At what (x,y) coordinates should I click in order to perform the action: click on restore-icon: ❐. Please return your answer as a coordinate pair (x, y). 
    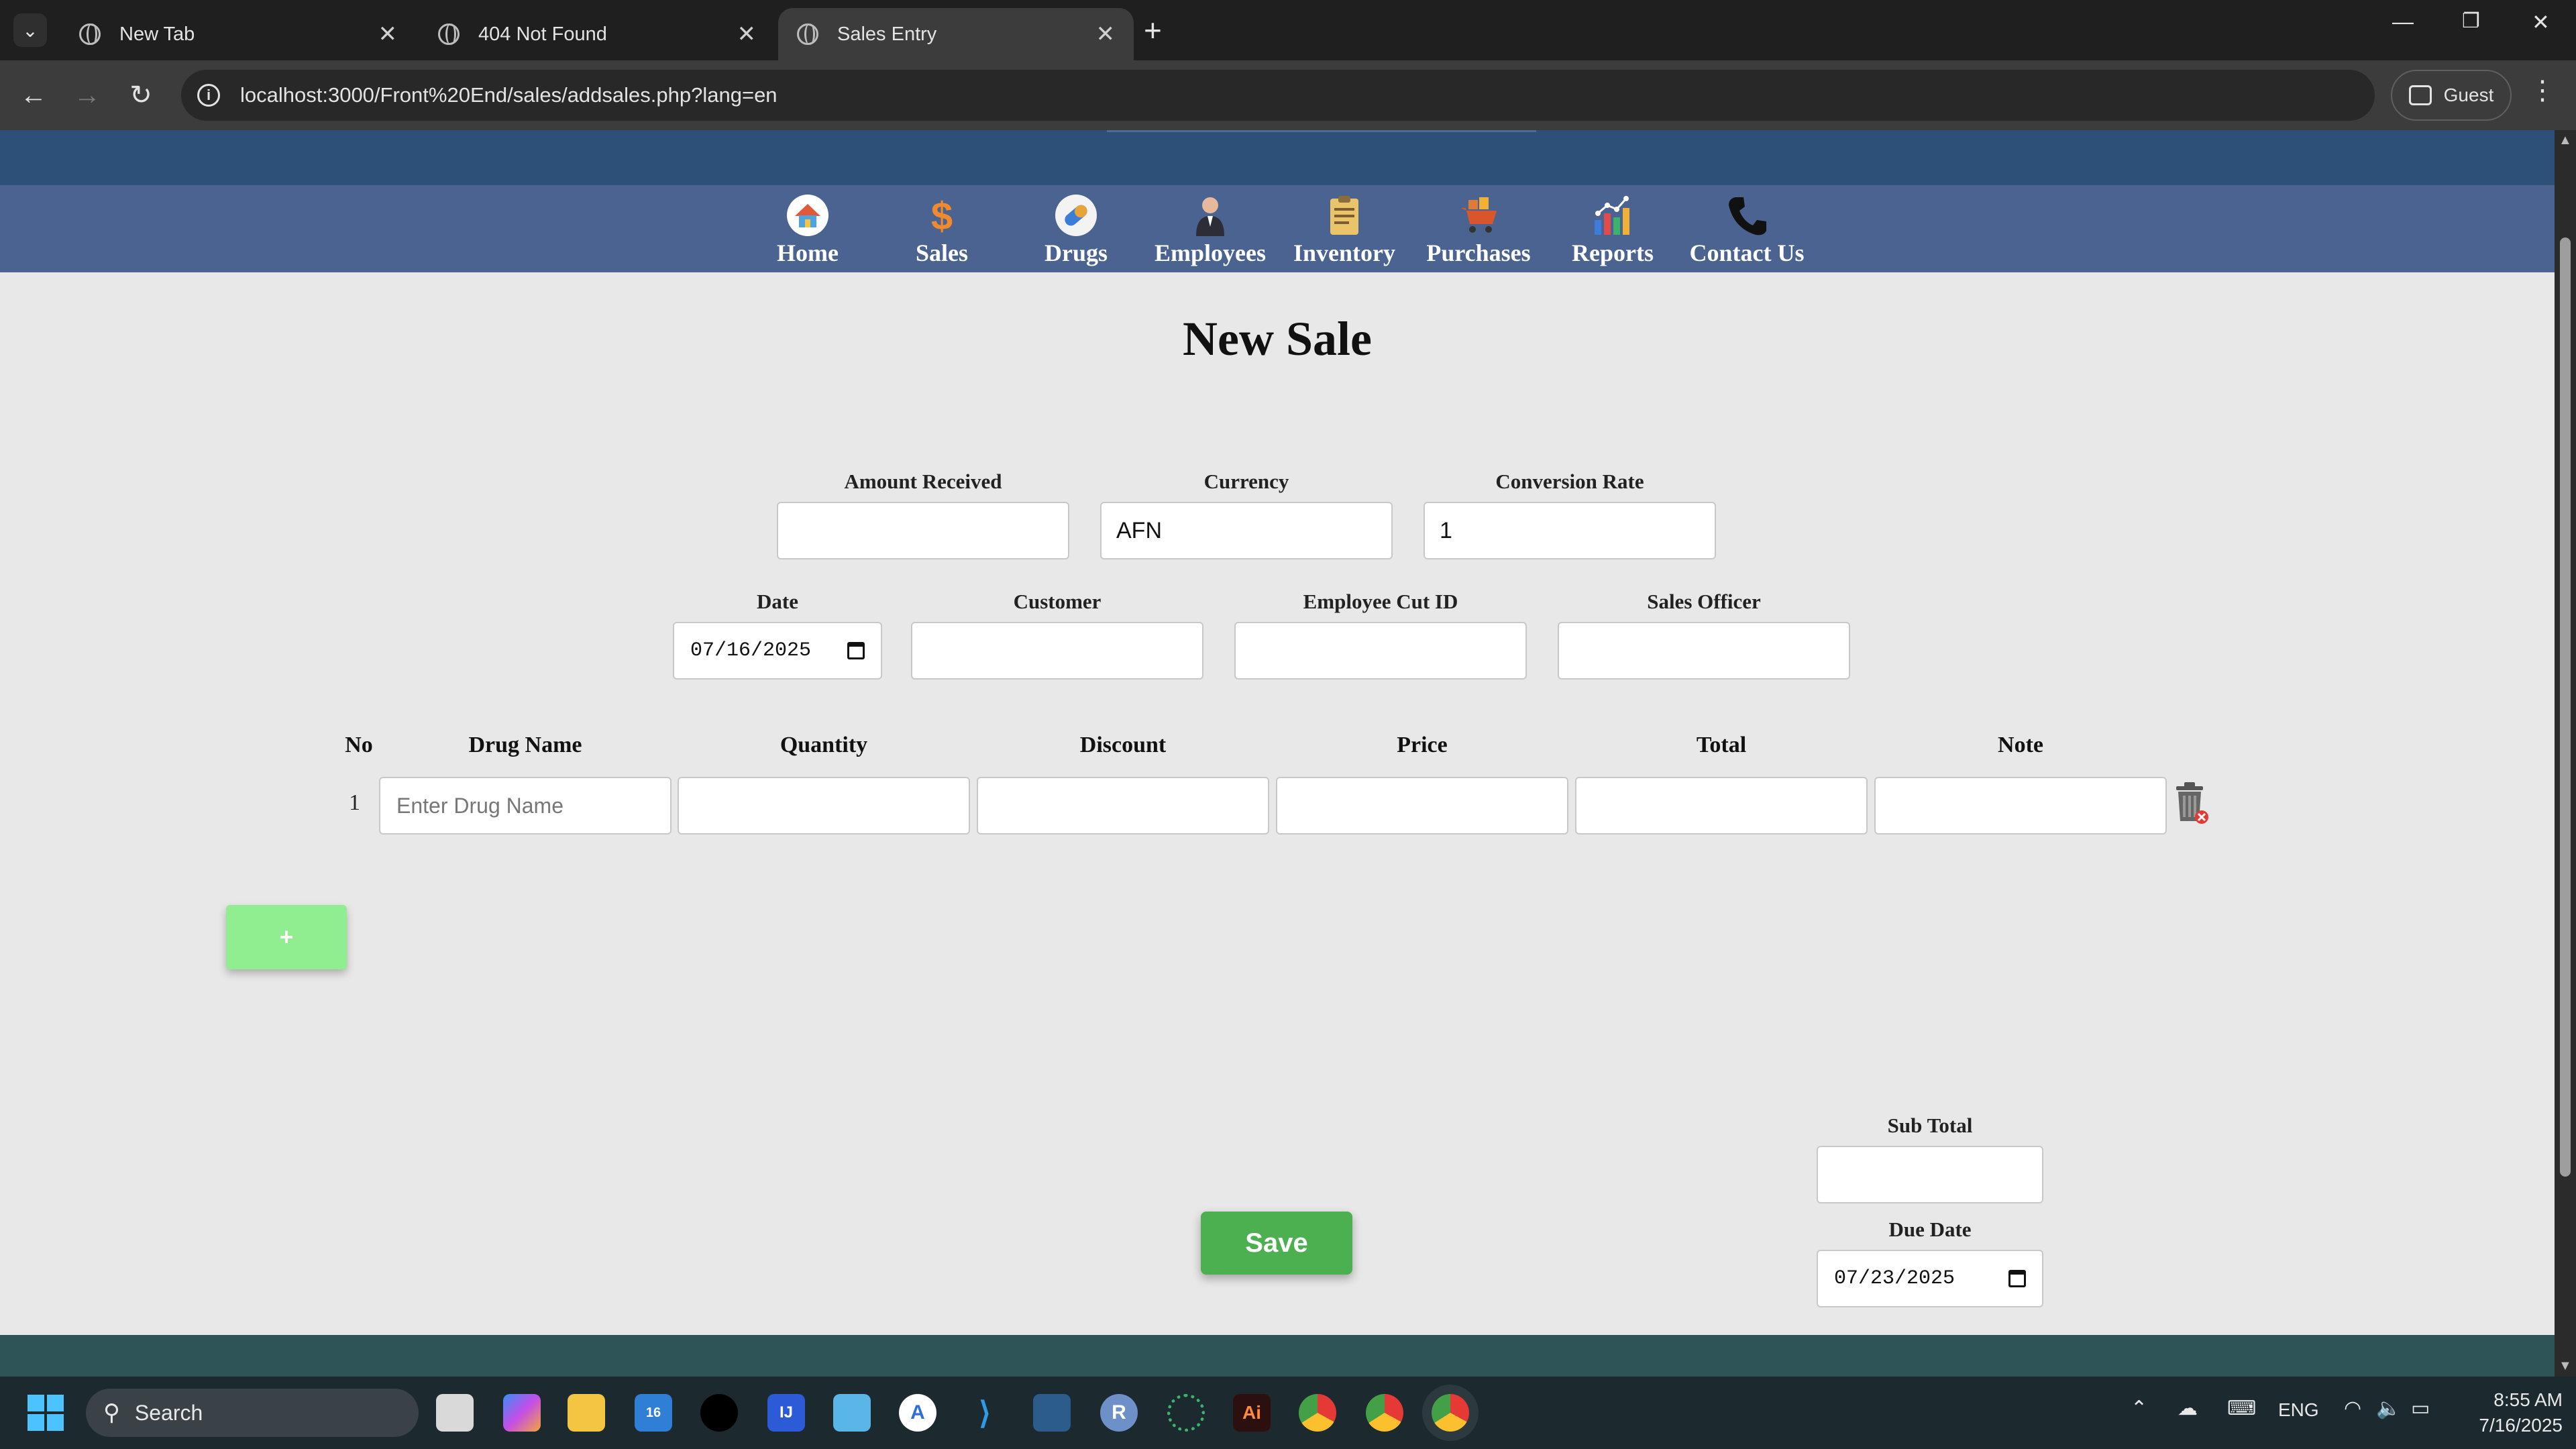
    Looking at the image, I should click on (2471, 21).